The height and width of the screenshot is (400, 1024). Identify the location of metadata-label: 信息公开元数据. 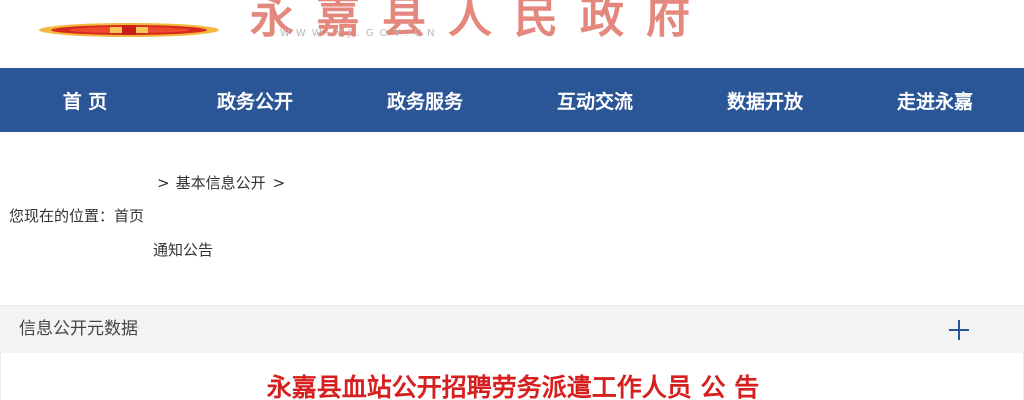
(78, 329).